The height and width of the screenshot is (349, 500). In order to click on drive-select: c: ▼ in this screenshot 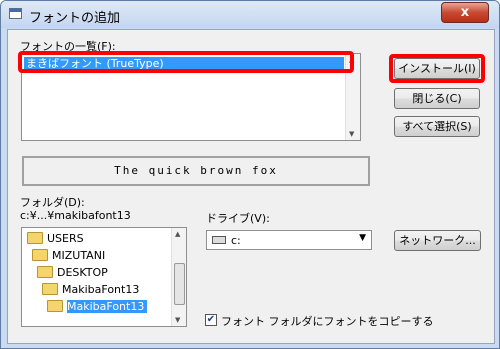, I will do `click(289, 240)`.